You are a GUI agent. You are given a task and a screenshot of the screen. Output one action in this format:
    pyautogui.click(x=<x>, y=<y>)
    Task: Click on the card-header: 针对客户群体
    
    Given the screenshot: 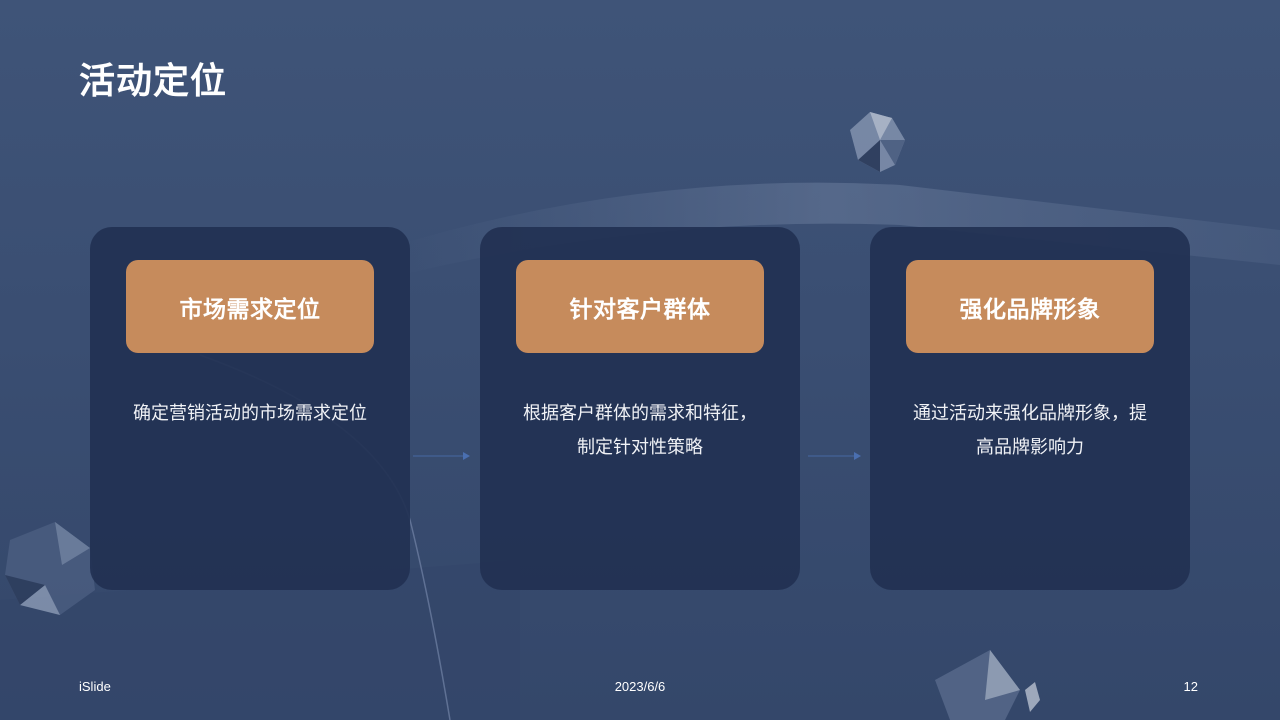 What is the action you would take?
    pyautogui.click(x=640, y=306)
    